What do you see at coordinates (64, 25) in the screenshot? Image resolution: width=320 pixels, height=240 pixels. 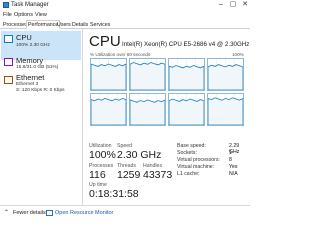 I see `tab-users: Users` at bounding box center [64, 25].